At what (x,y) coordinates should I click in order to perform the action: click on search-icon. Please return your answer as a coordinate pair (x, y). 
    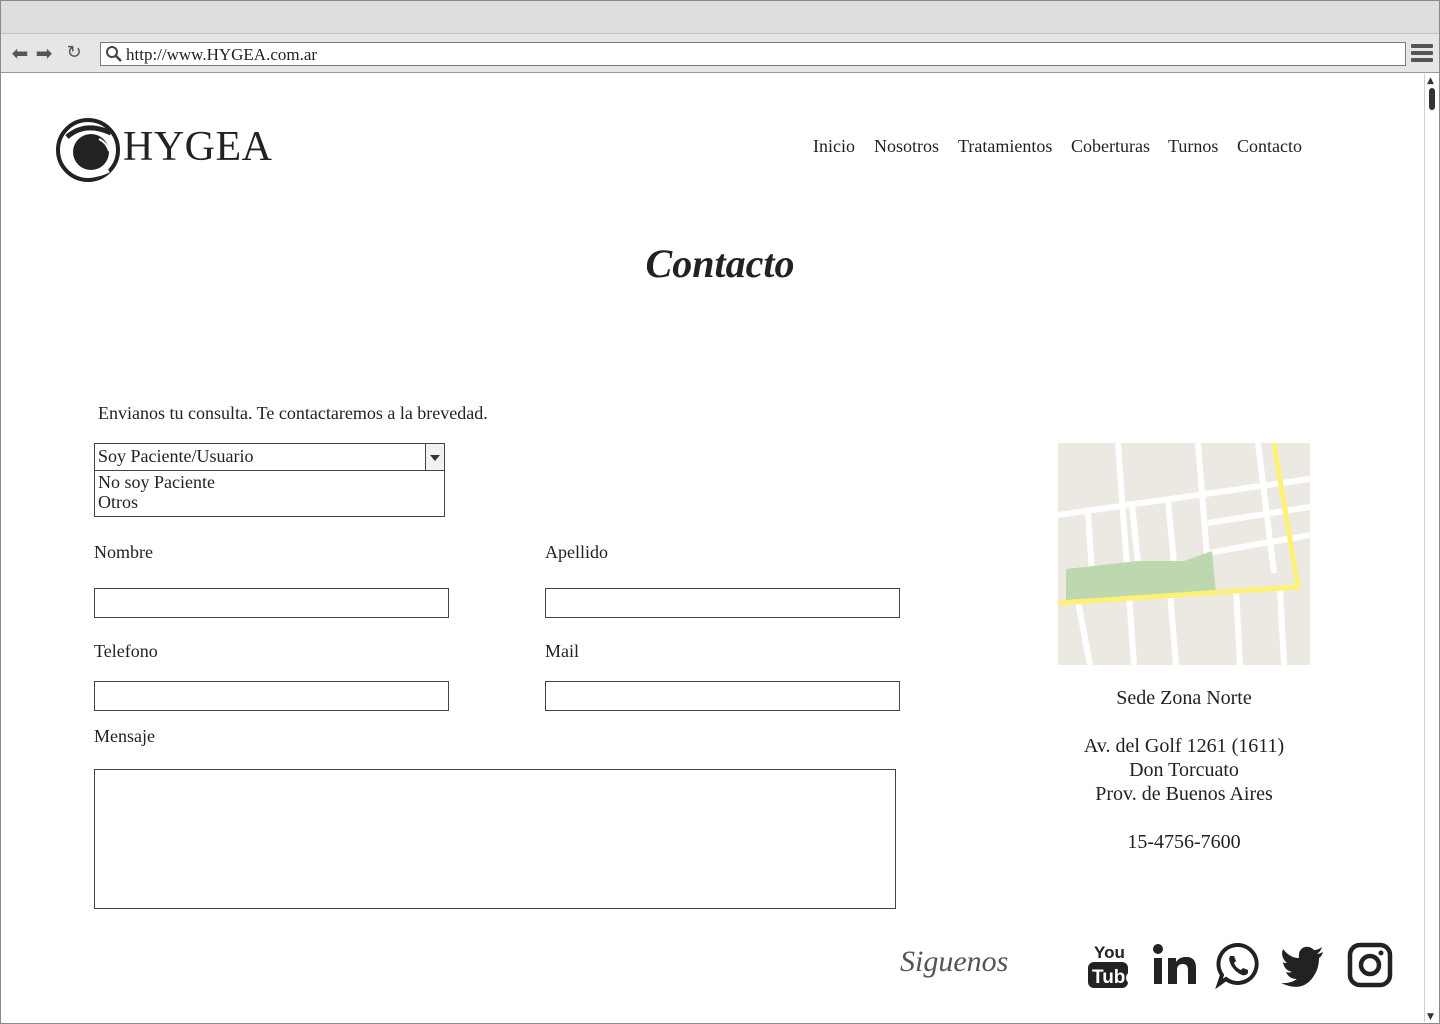
    Looking at the image, I should click on (114, 54).